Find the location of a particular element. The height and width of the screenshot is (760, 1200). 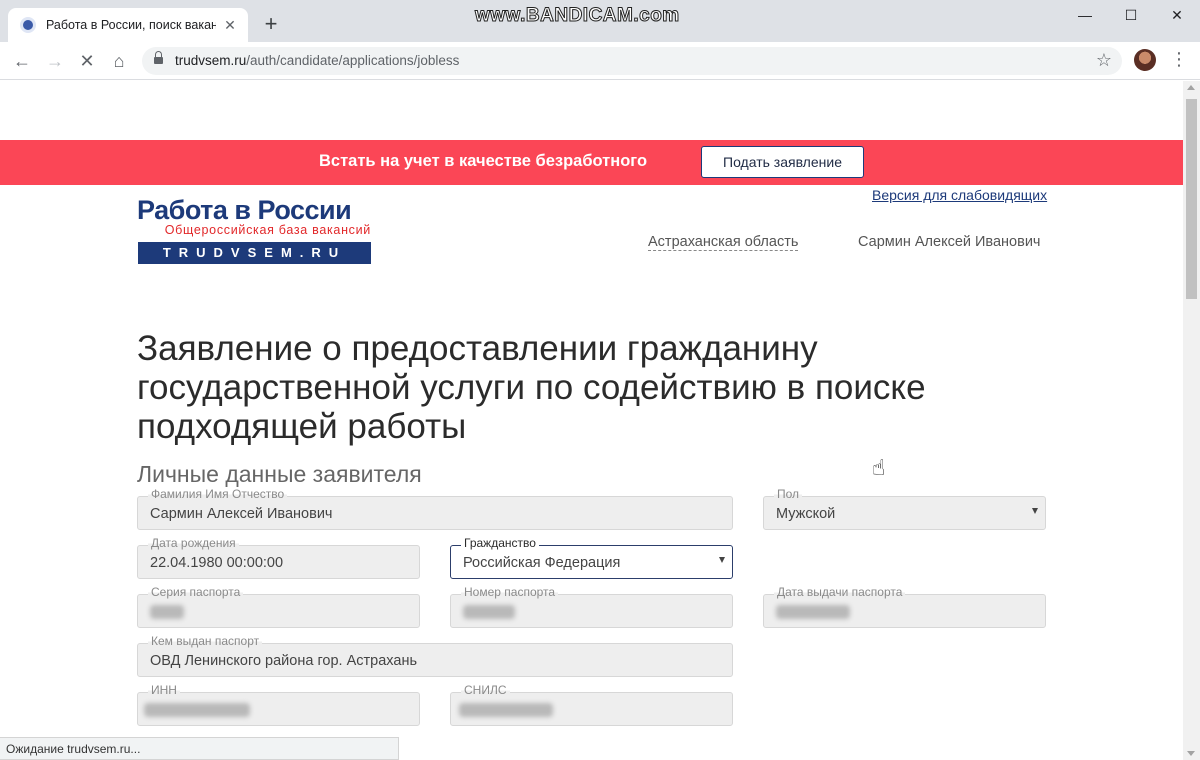

citizenship-select: Гражданство Российская Федерация is located at coordinates (591, 557).